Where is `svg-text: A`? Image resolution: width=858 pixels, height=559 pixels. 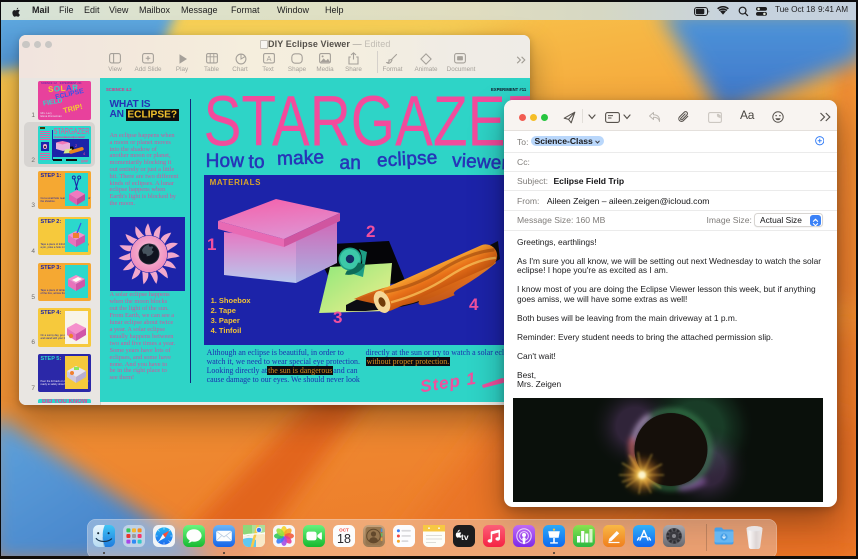 svg-text: A is located at coordinates (268, 58).